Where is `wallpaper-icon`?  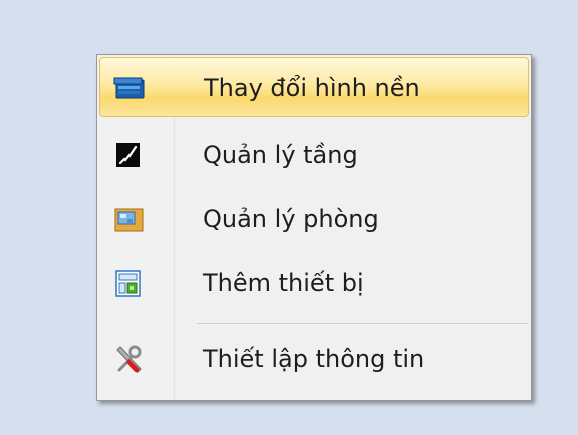
wallpaper-icon is located at coordinates (129, 88).